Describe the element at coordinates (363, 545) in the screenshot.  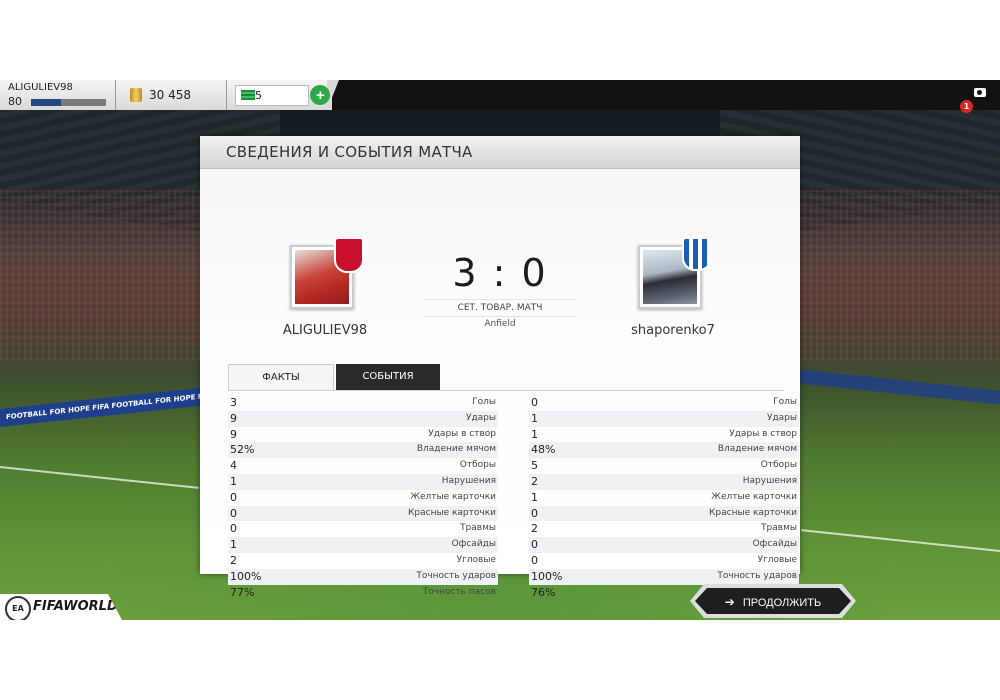
I see `stat-row: 1 Офсайды` at that location.